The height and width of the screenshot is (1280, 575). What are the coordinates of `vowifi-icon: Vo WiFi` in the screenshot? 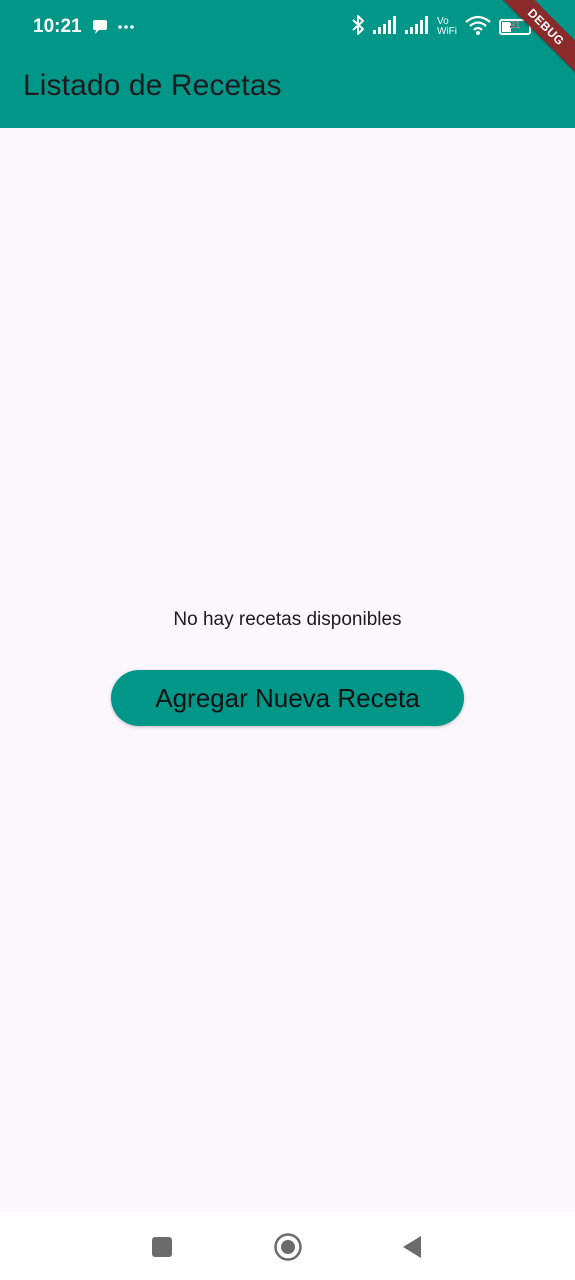 It's located at (447, 27).